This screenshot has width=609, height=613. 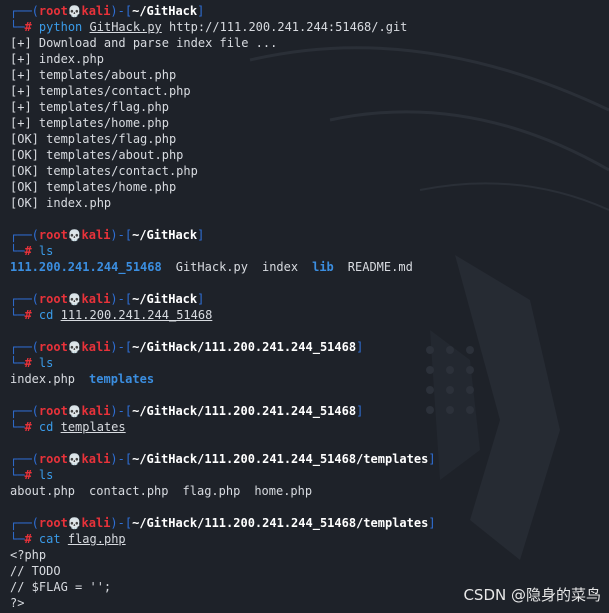 What do you see at coordinates (96, 539) in the screenshot?
I see `command-arg-file: flag.php` at bounding box center [96, 539].